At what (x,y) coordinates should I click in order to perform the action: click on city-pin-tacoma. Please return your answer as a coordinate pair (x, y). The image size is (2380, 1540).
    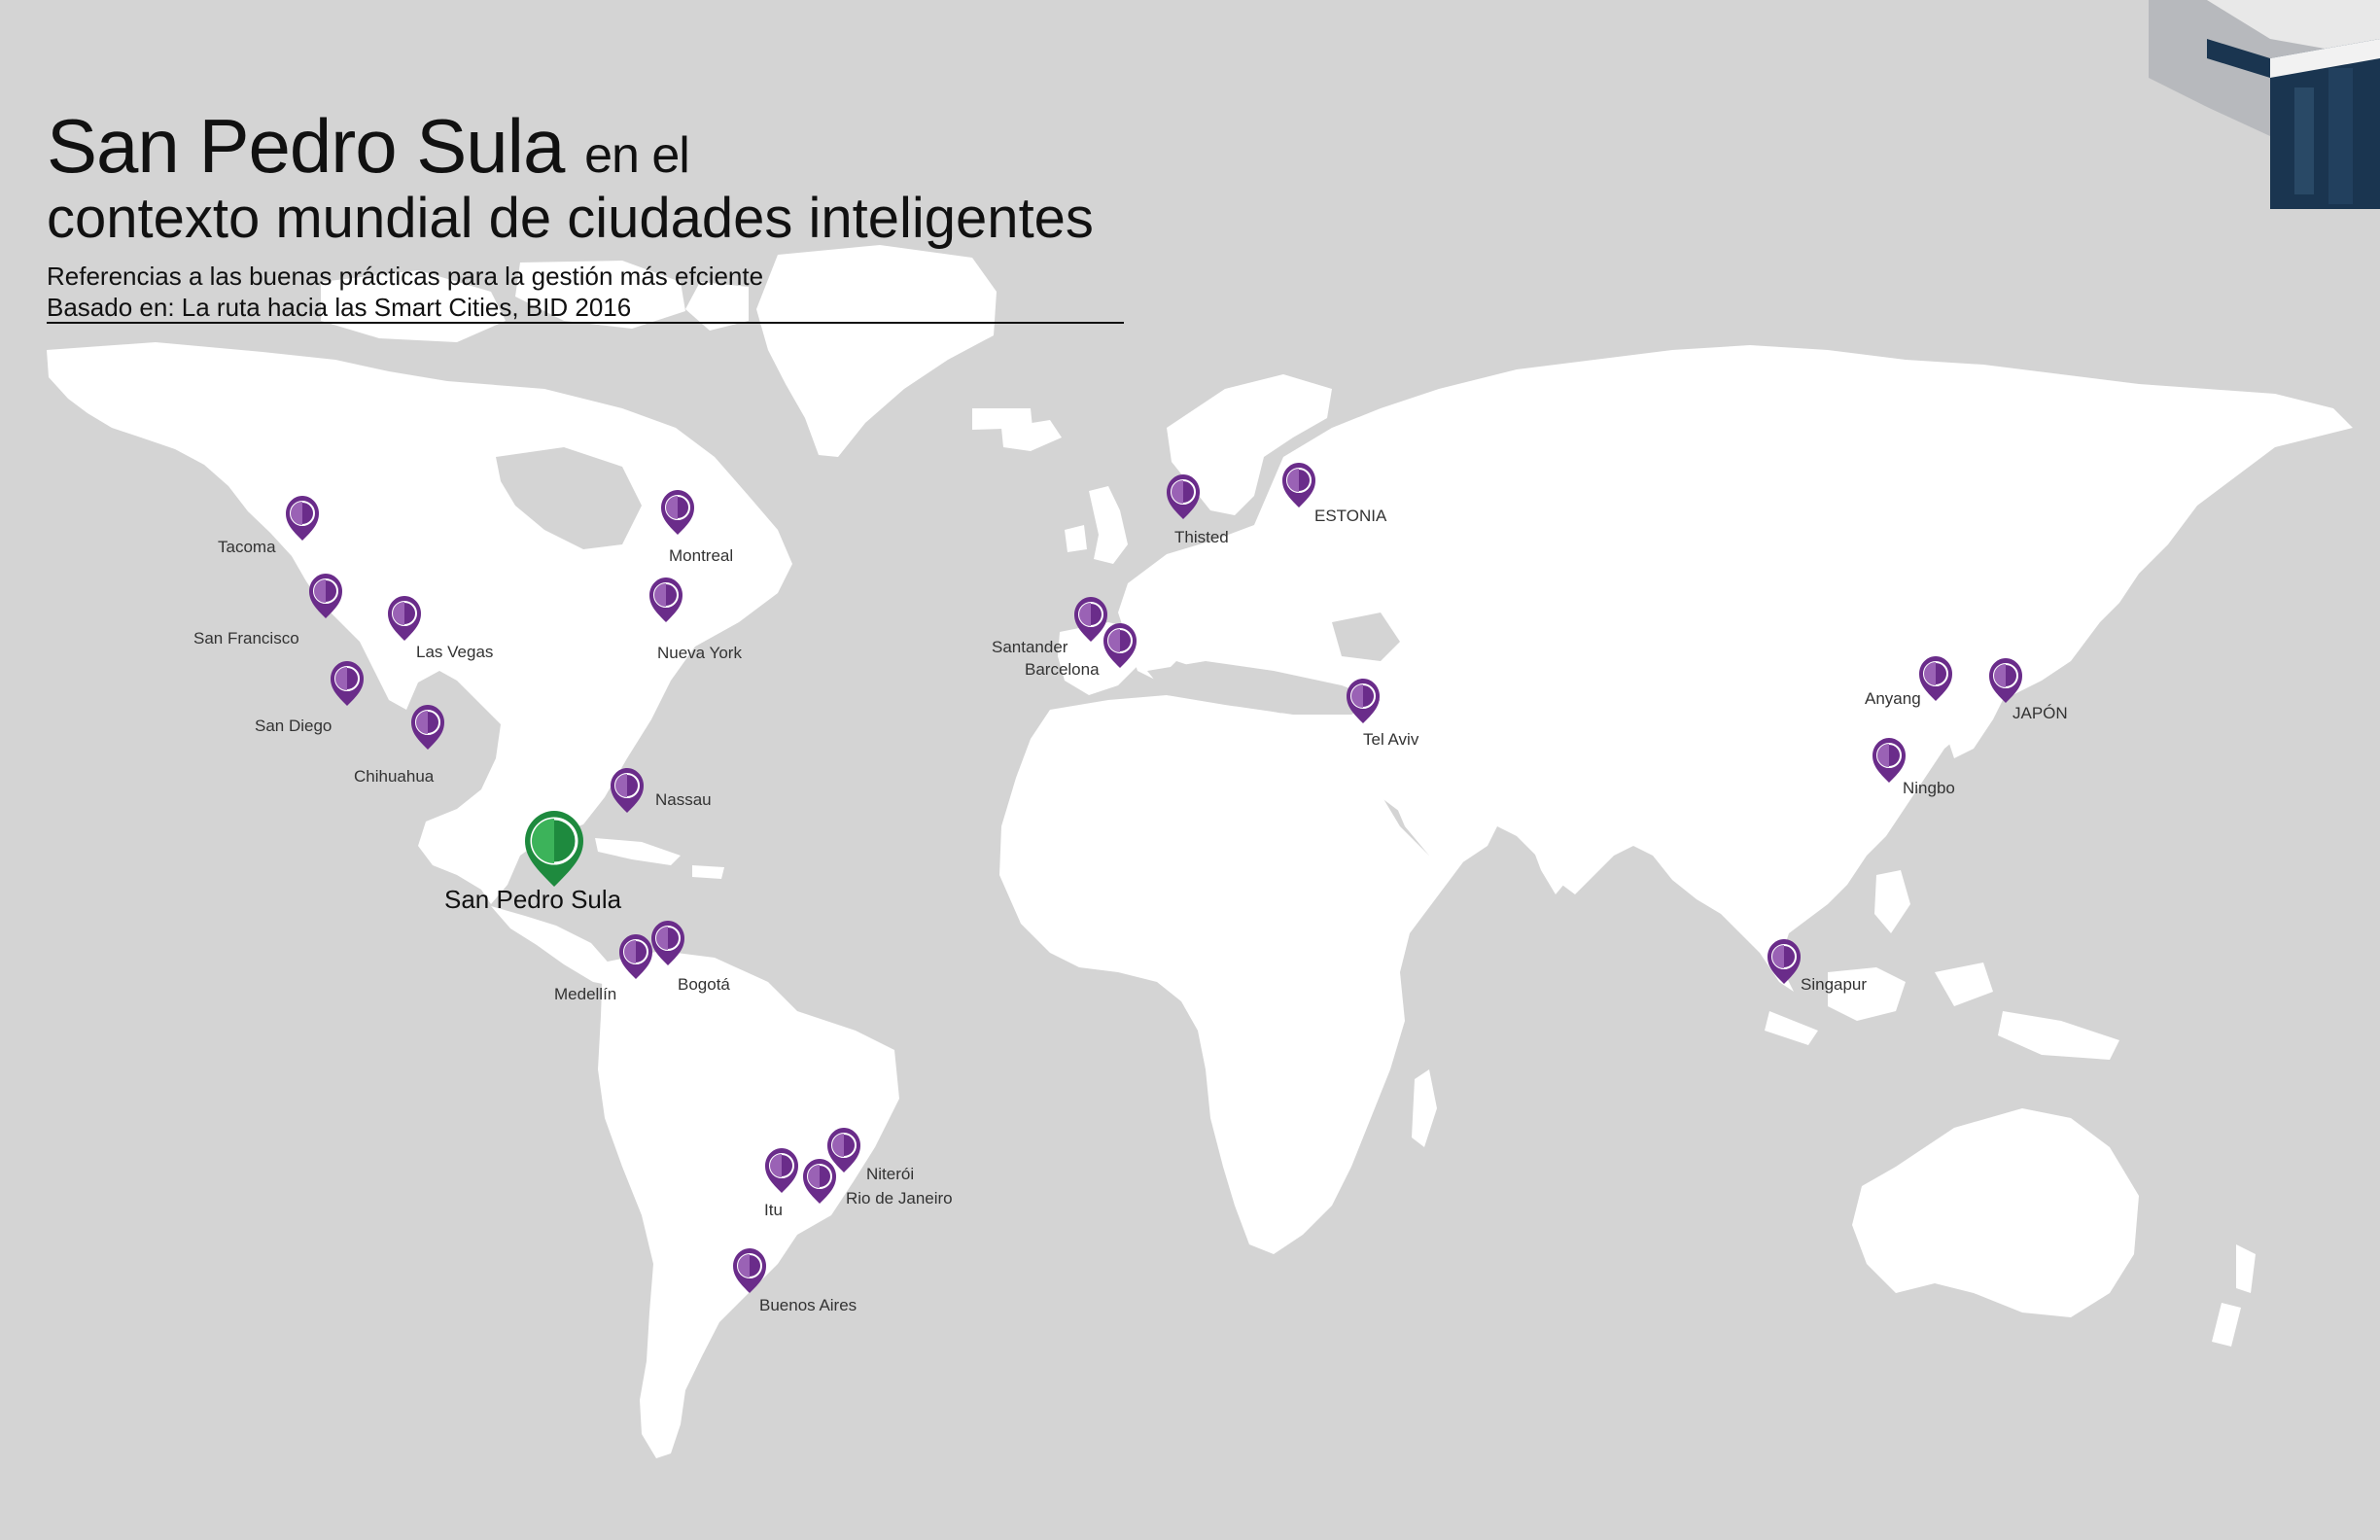
    Looking at the image, I should click on (302, 518).